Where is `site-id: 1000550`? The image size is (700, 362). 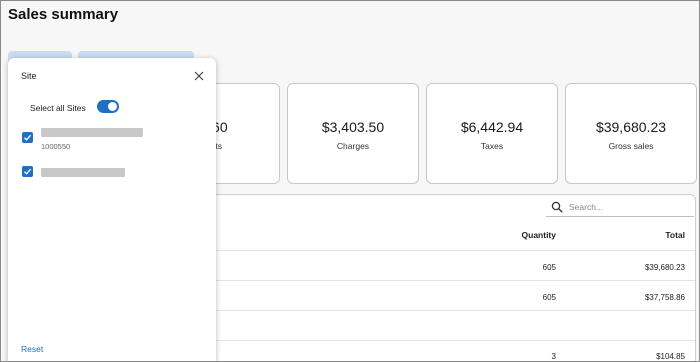
site-id: 1000550 is located at coordinates (56, 146).